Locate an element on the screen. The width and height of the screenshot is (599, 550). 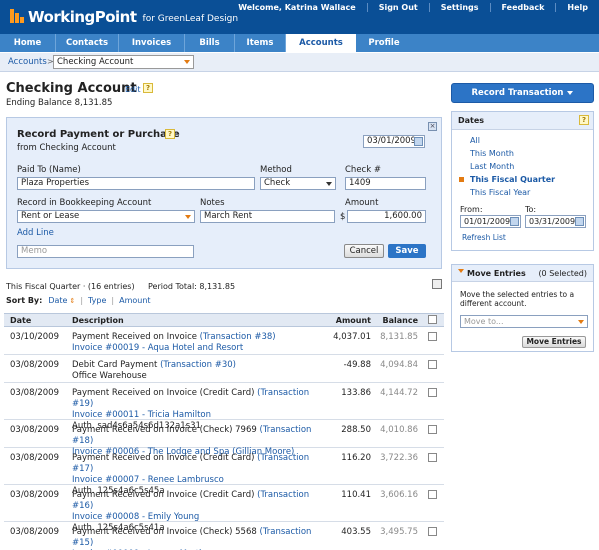
date-option-this-fiscal-year: This Fiscal Year is located at coordinates (500, 192).